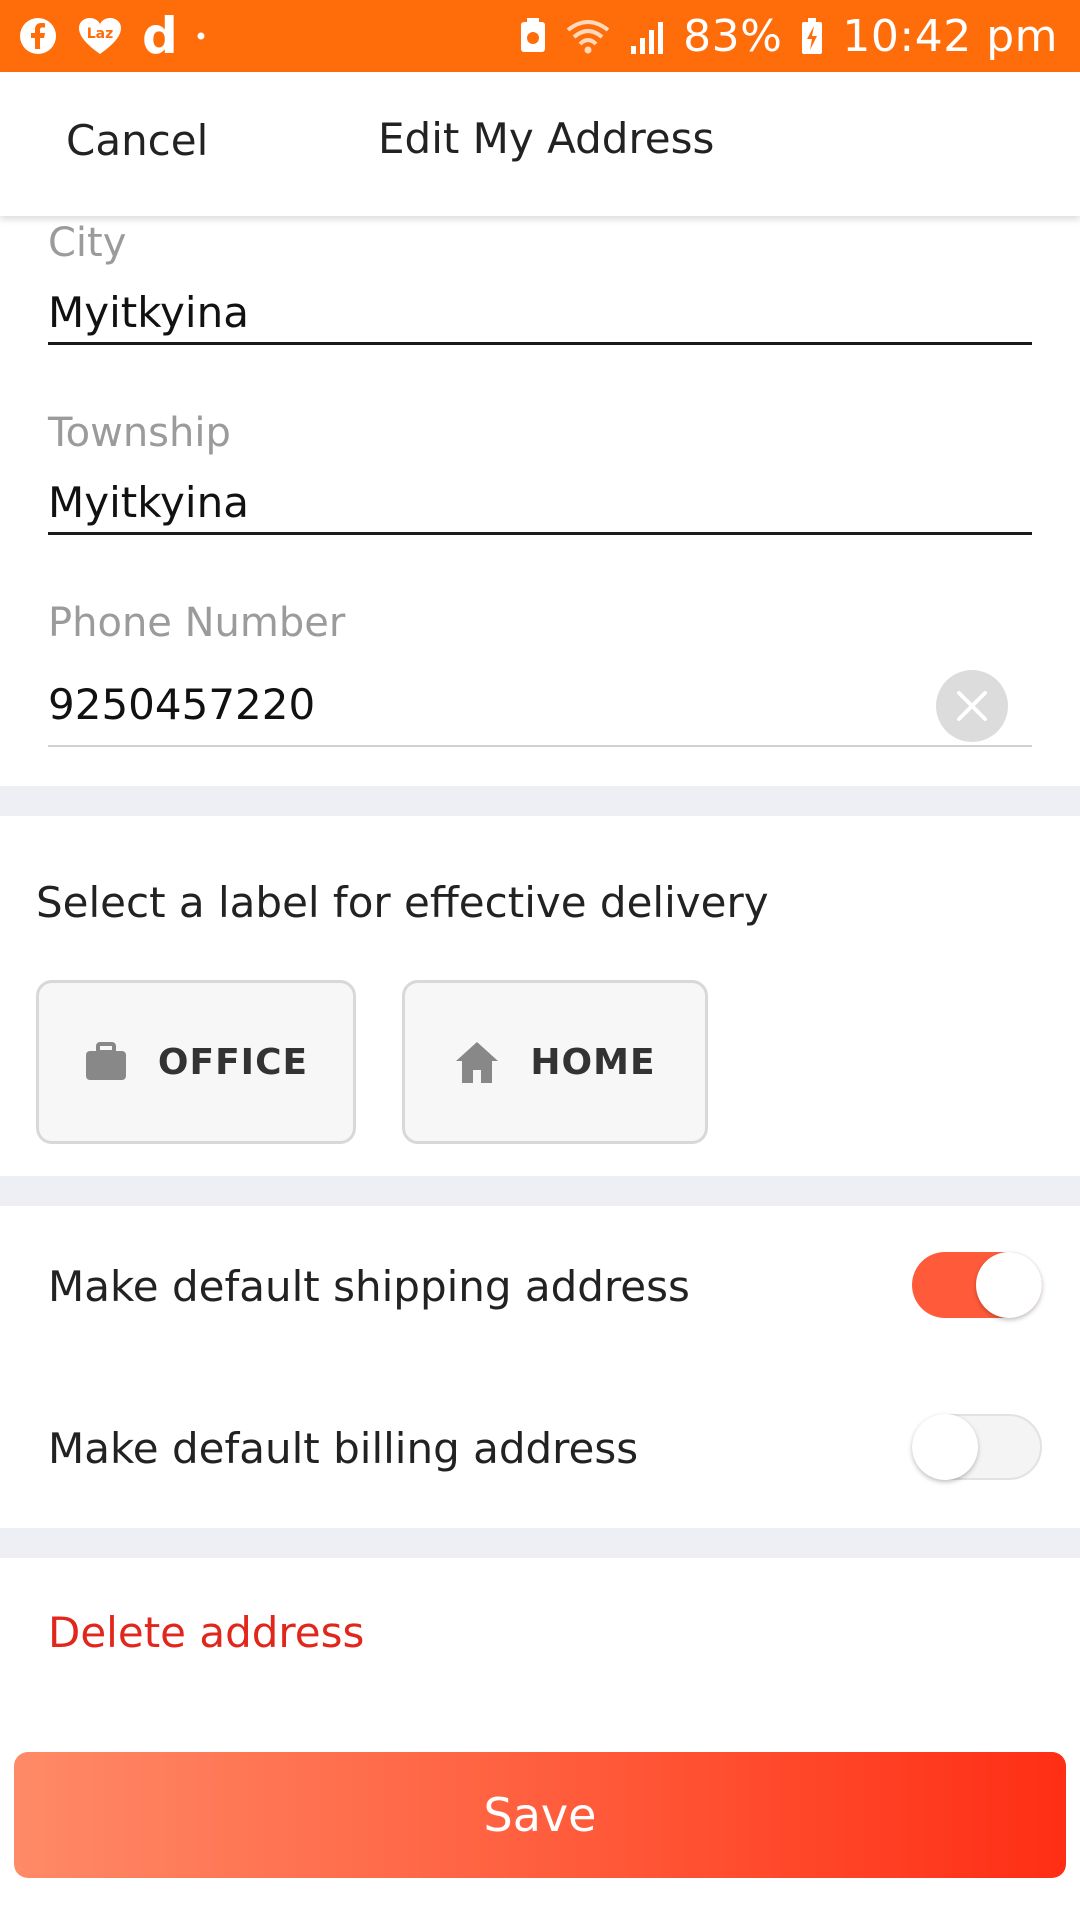  What do you see at coordinates (540, 746) in the screenshot?
I see `phone-underline` at bounding box center [540, 746].